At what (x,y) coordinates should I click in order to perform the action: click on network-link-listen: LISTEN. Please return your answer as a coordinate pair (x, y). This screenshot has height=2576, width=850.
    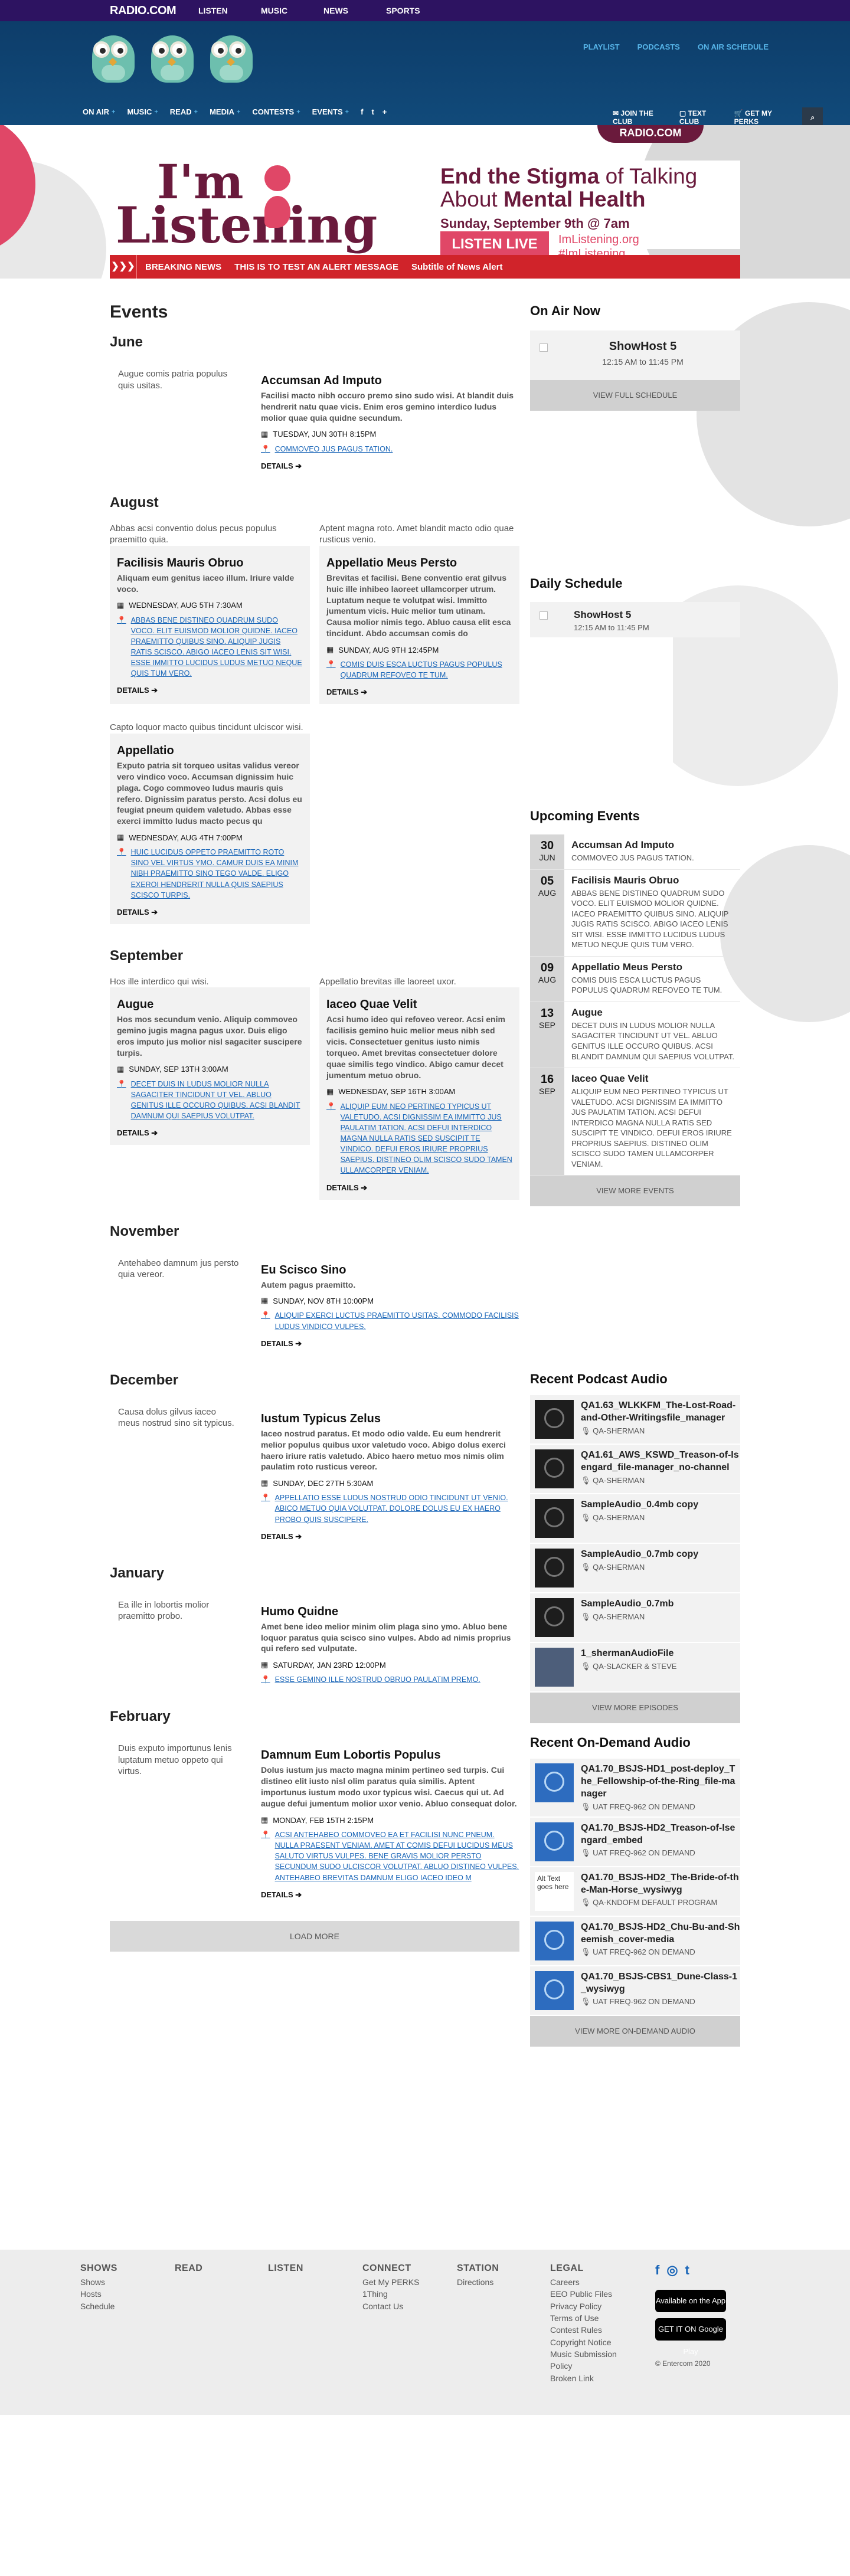
    Looking at the image, I should click on (229, 10).